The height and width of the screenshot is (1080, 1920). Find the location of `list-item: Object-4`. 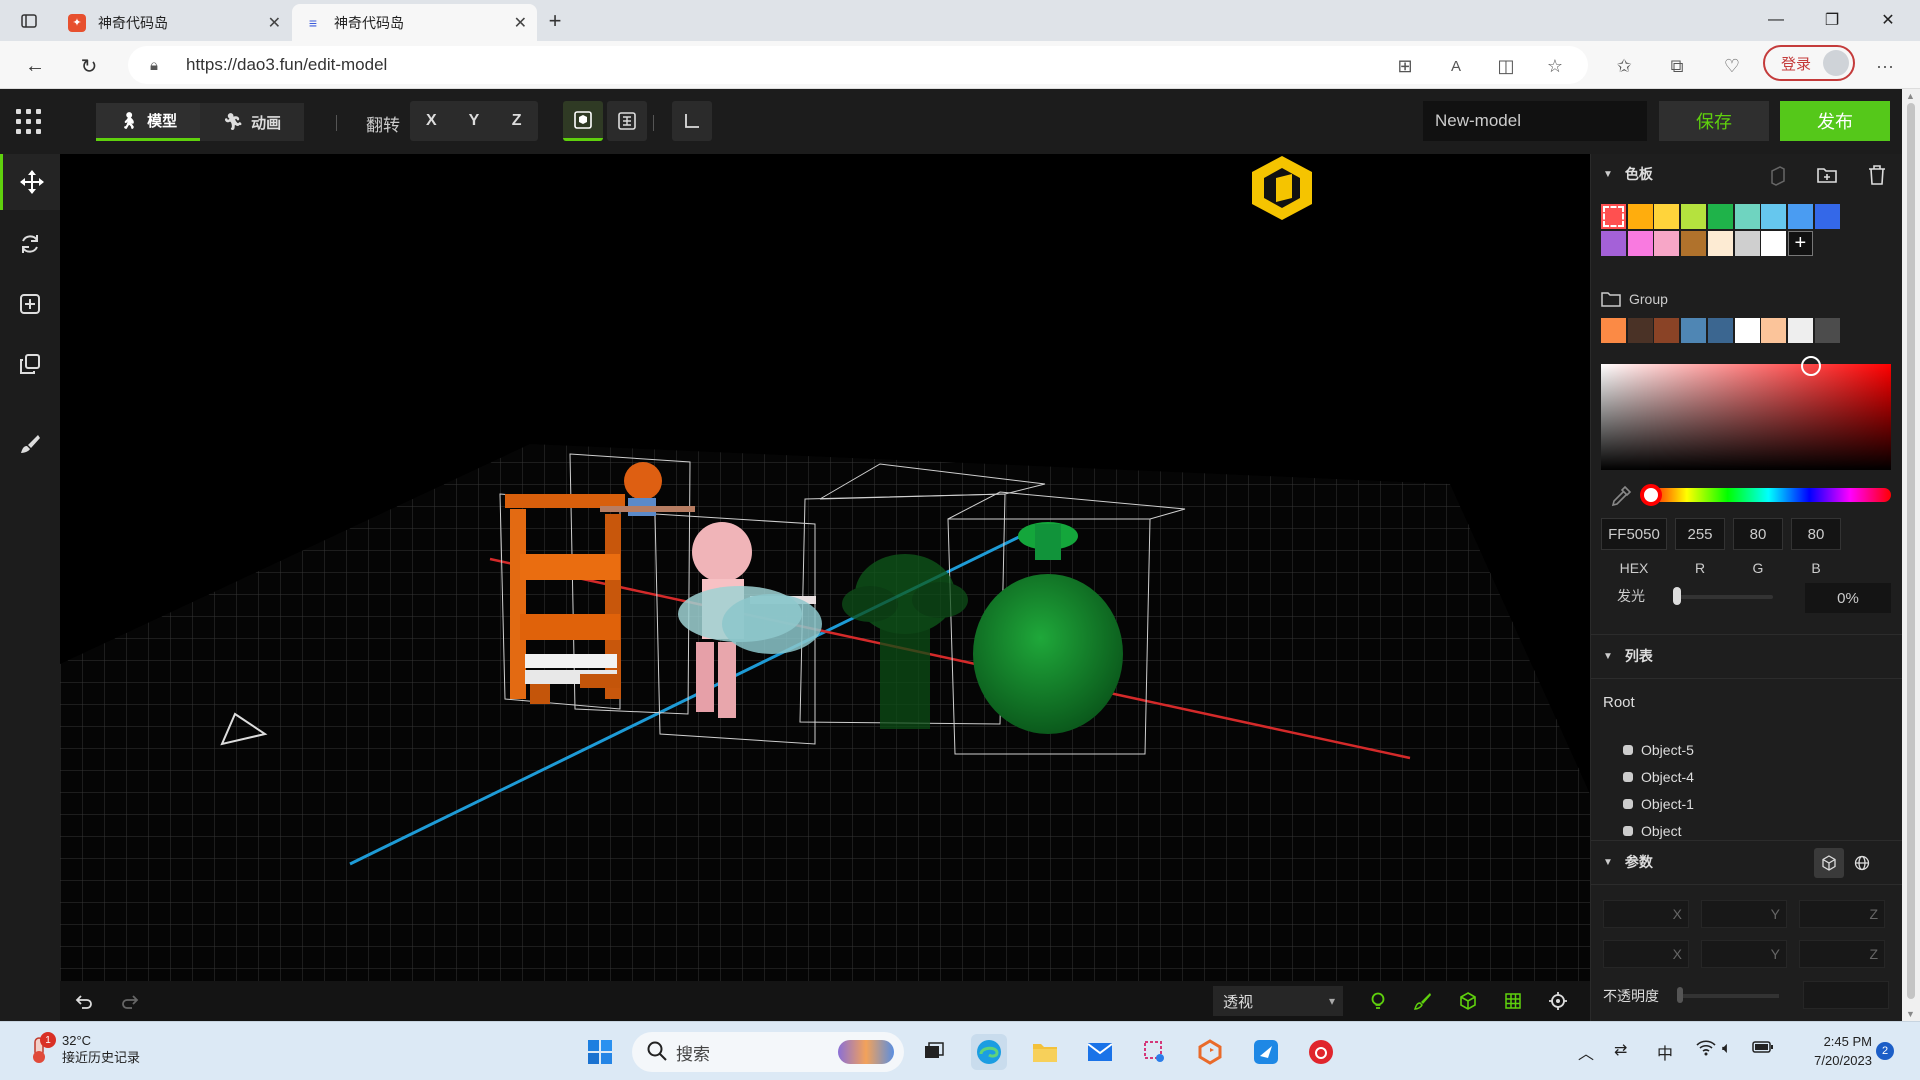

list-item: Object-4 is located at coordinates (1658, 777).